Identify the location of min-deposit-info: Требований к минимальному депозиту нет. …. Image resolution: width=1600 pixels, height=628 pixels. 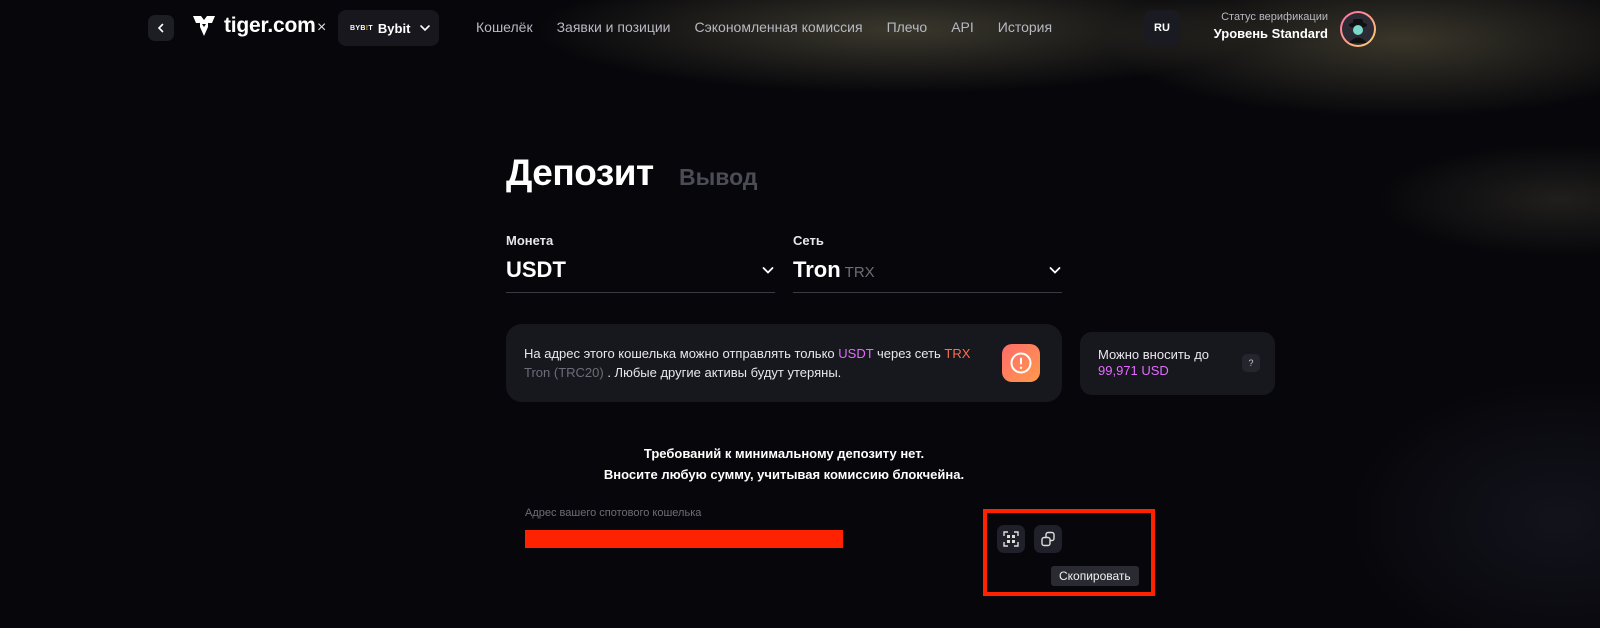
(784, 464).